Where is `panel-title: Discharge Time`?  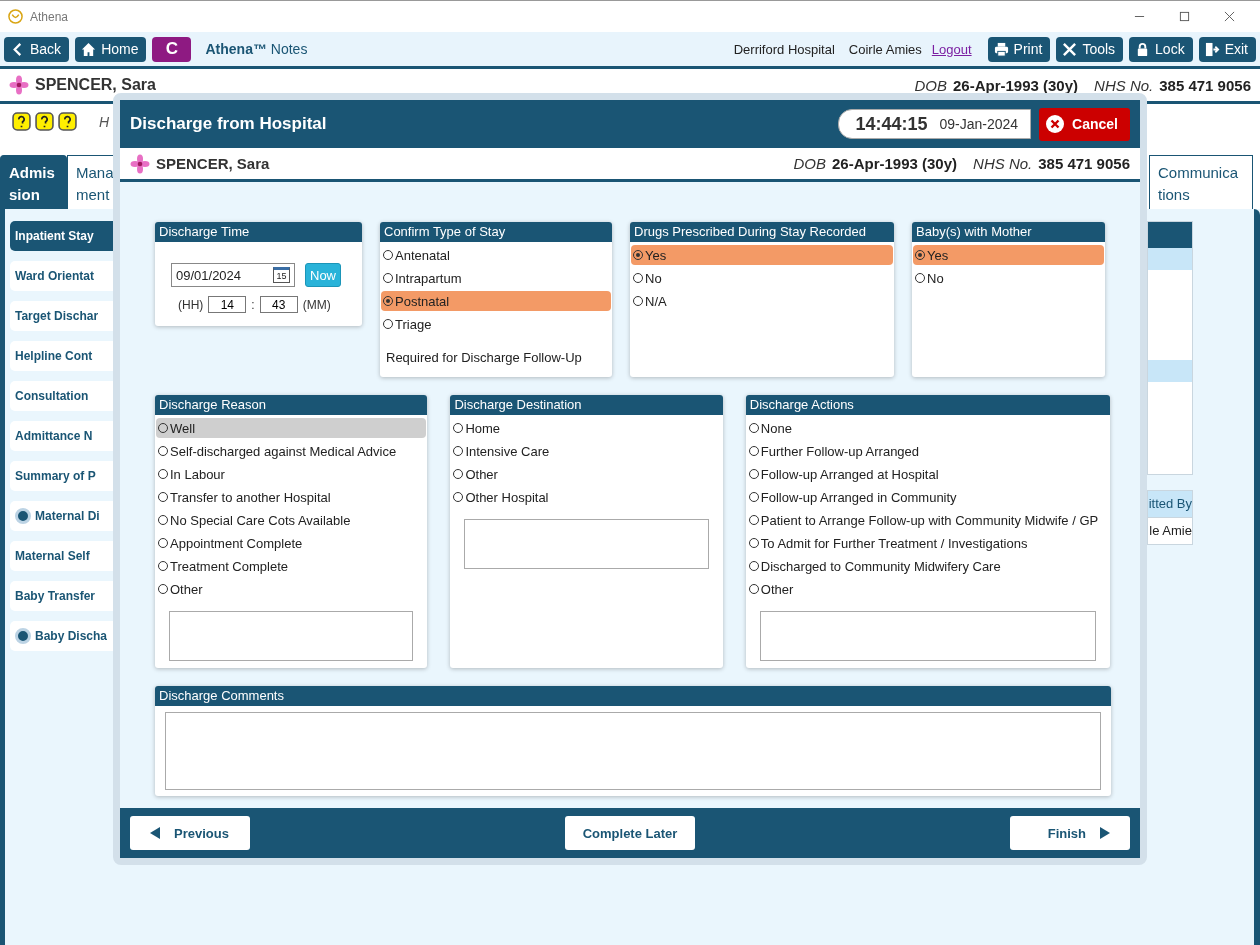
panel-title: Discharge Time is located at coordinates (258, 232).